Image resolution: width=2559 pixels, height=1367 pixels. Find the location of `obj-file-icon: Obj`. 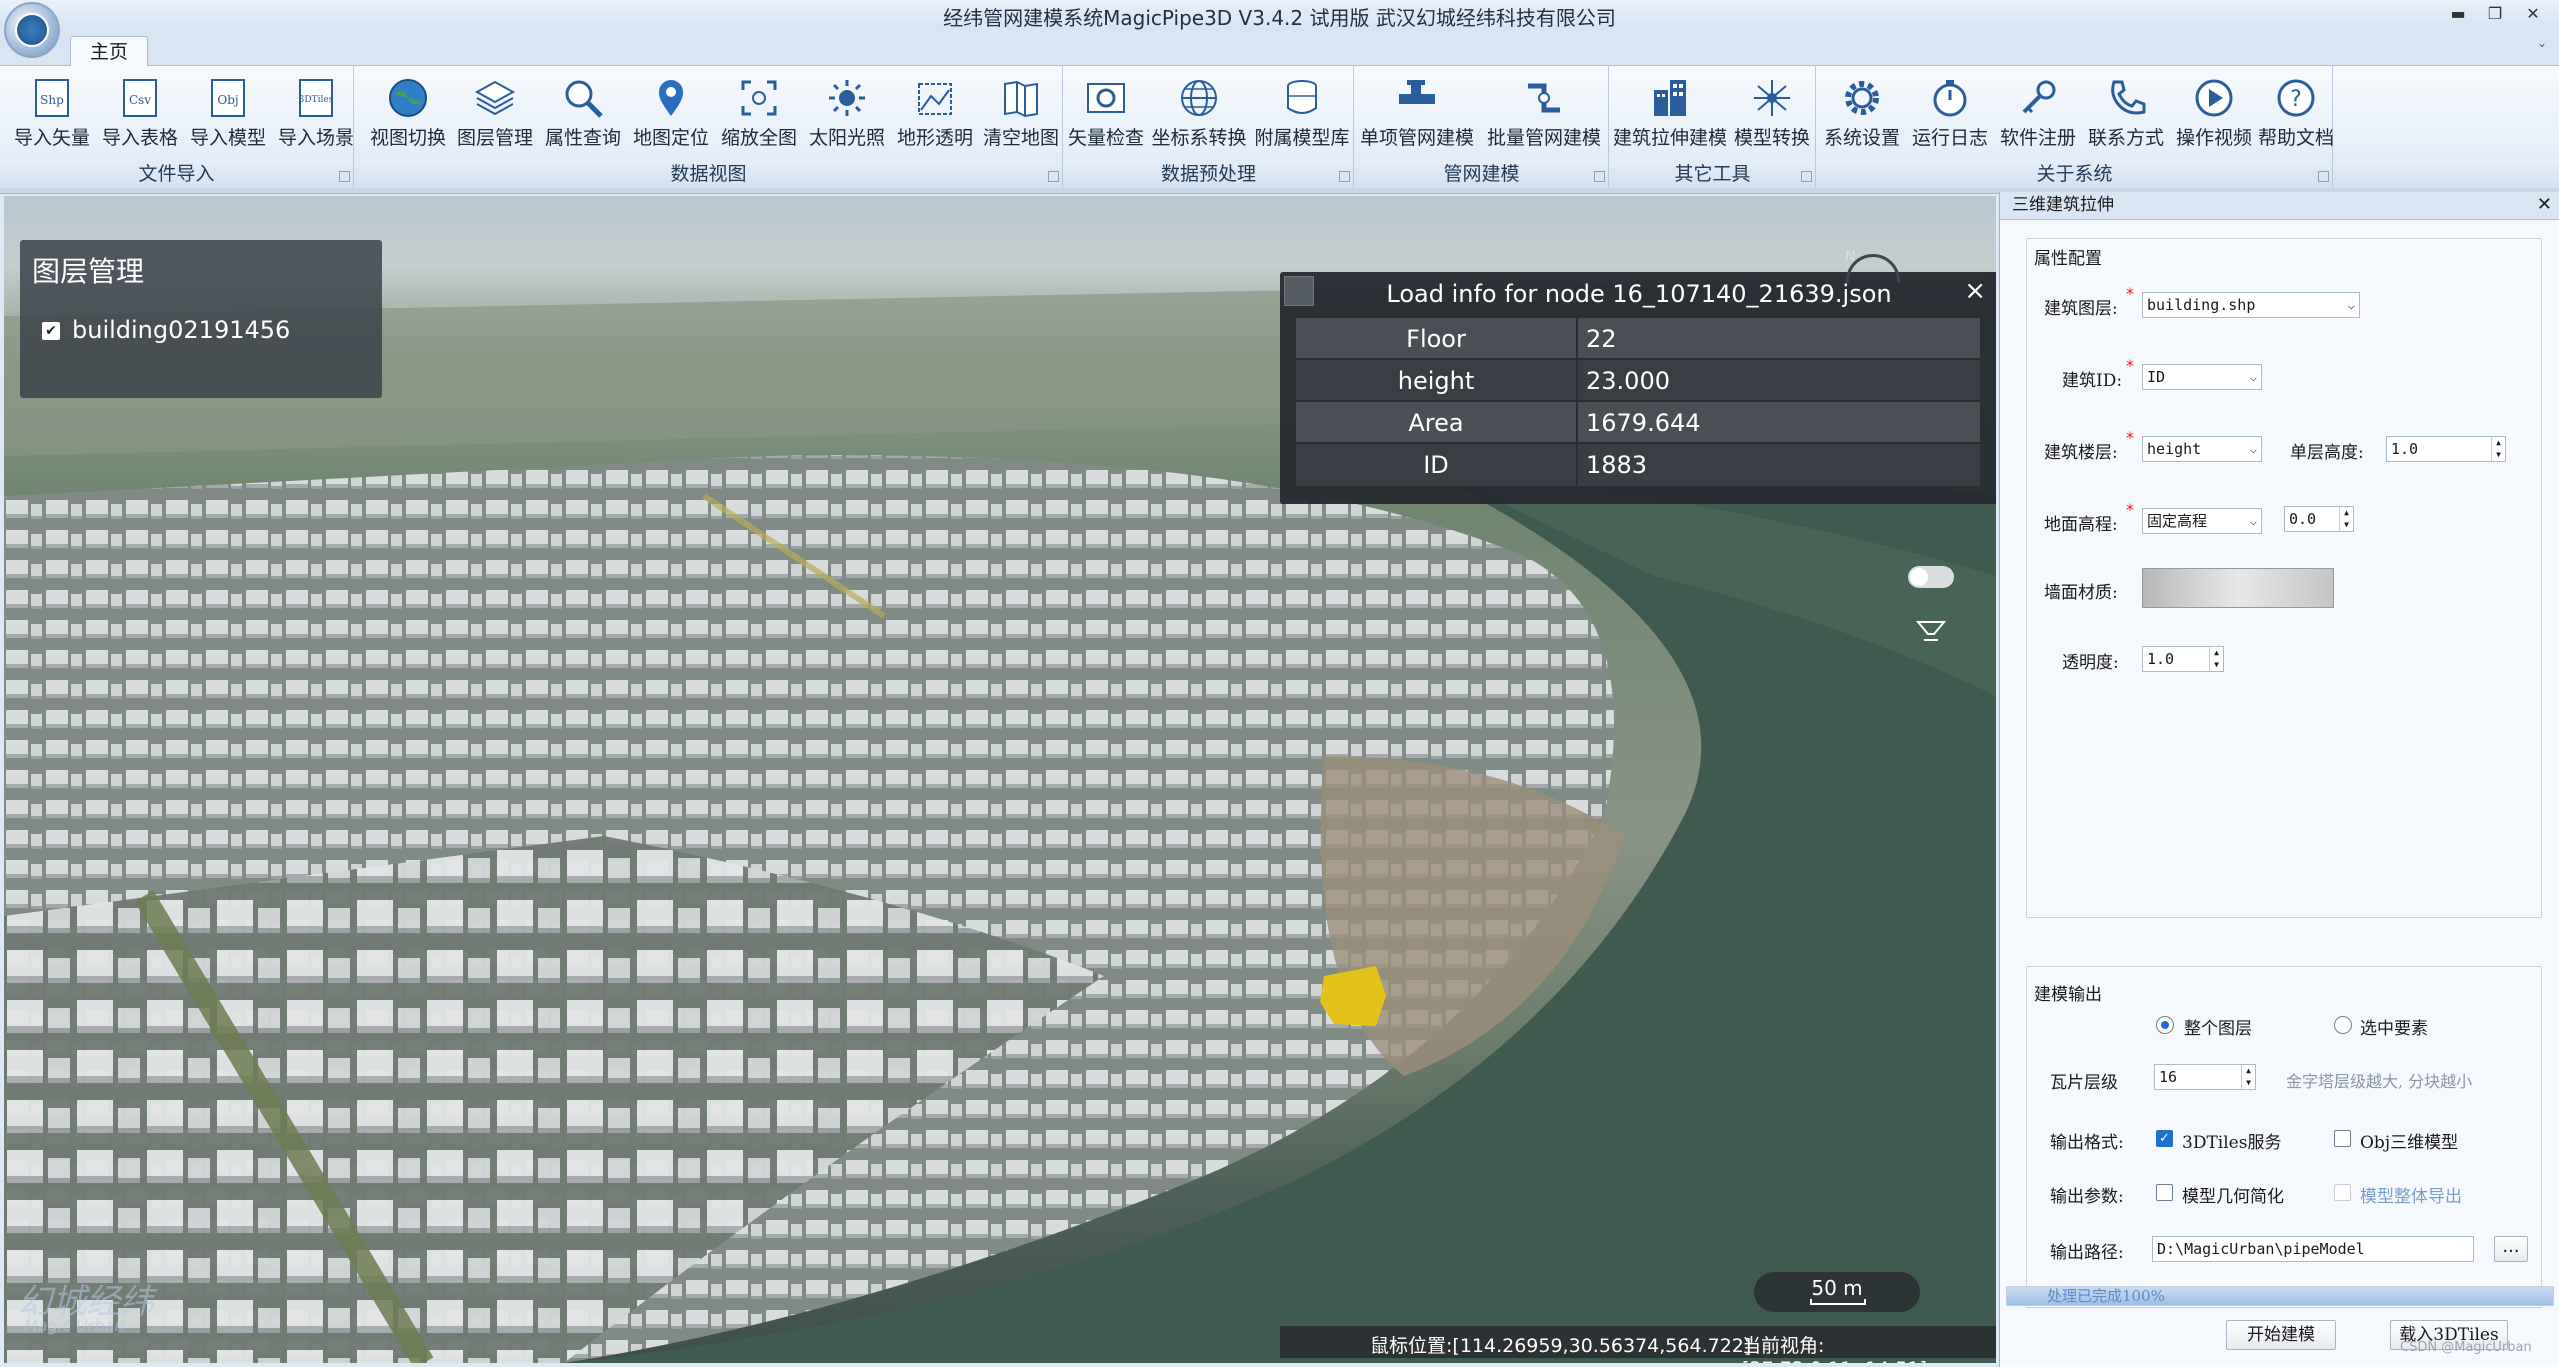

obj-file-icon: Obj is located at coordinates (228, 98).